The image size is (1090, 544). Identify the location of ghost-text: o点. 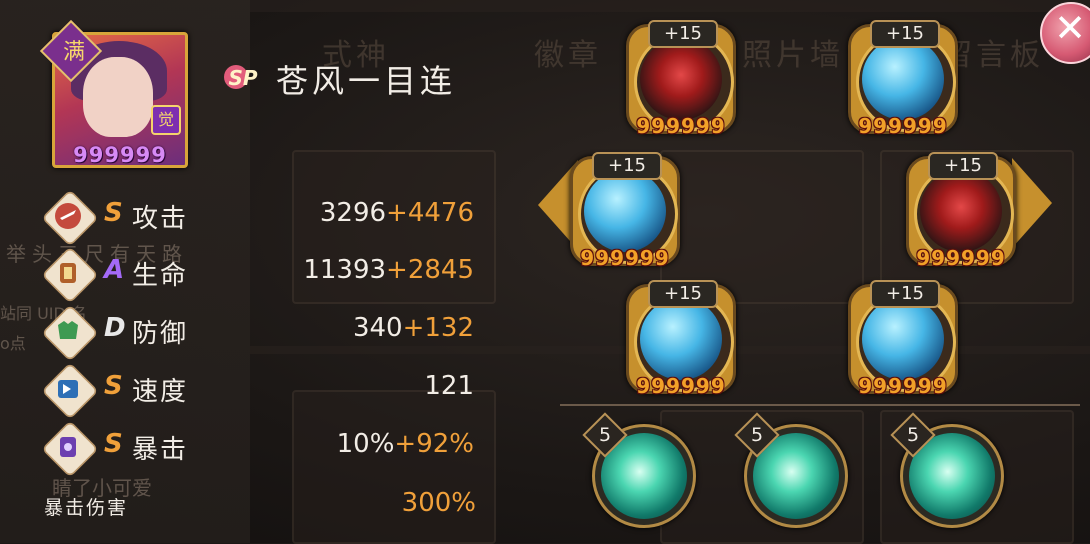
(13, 343).